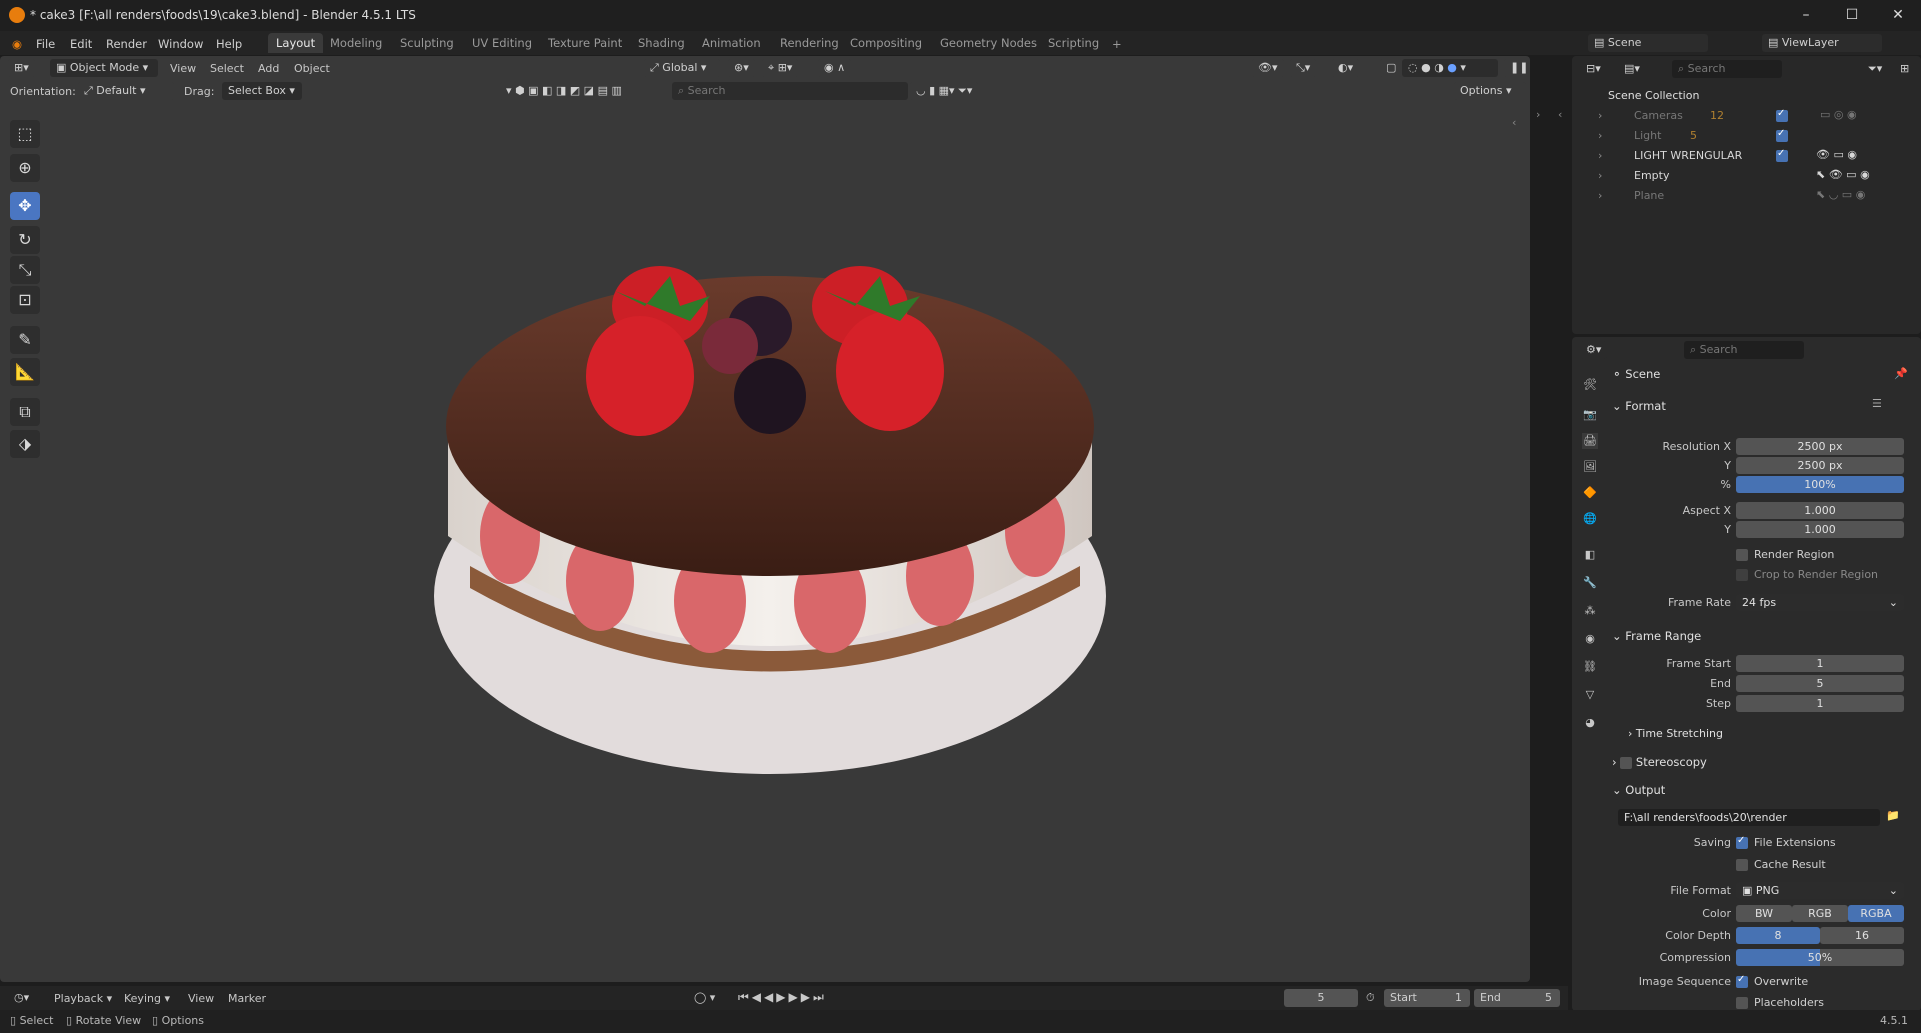 This screenshot has height=1033, width=1921. I want to click on options-dropdown: Options ▾, so click(1490, 91).